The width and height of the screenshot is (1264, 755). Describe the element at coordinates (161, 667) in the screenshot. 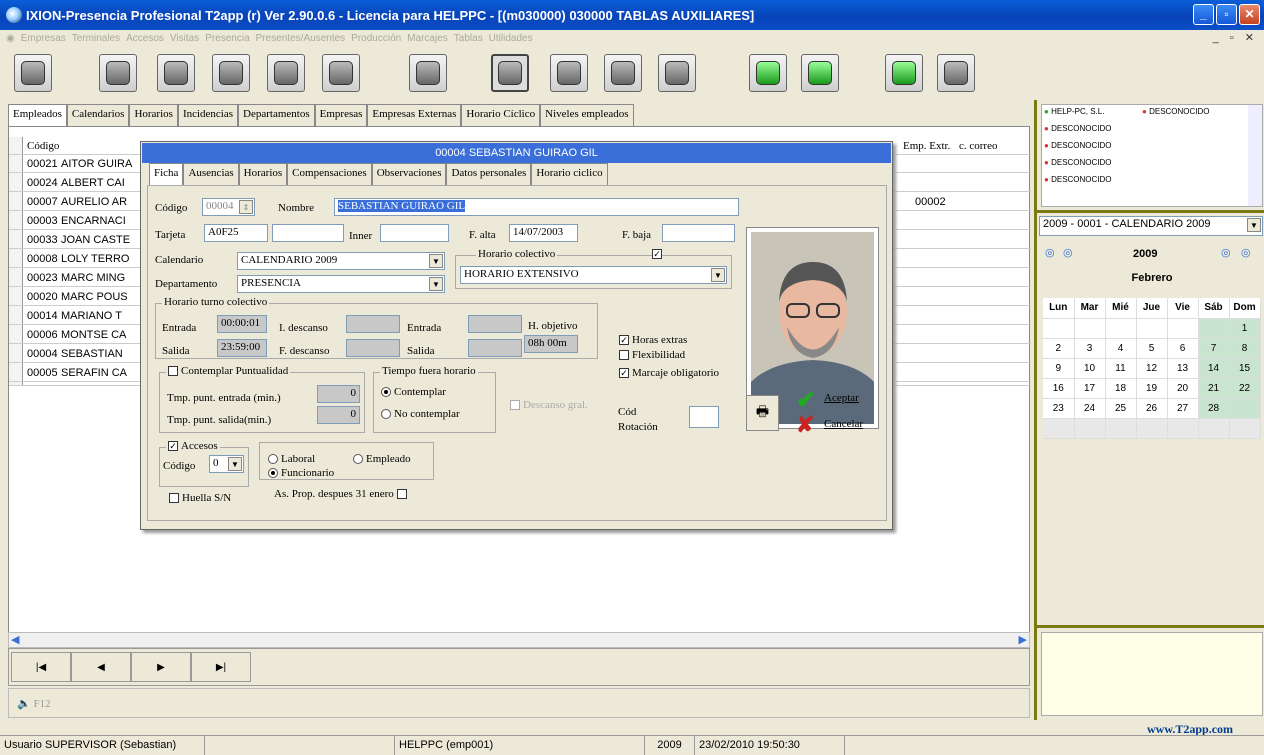

I see `next-record-button: ▶` at that location.